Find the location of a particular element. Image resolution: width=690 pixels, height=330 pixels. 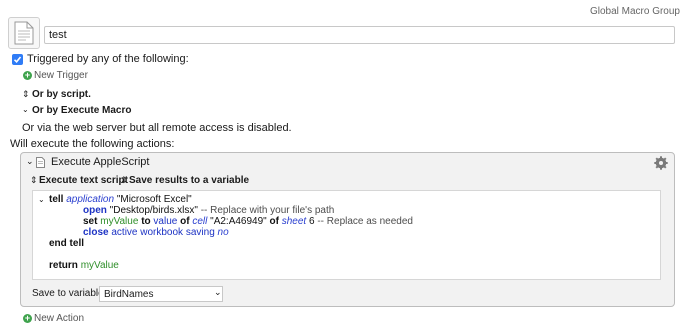

script-line-4: close active workbook saving no is located at coordinates (156, 232).